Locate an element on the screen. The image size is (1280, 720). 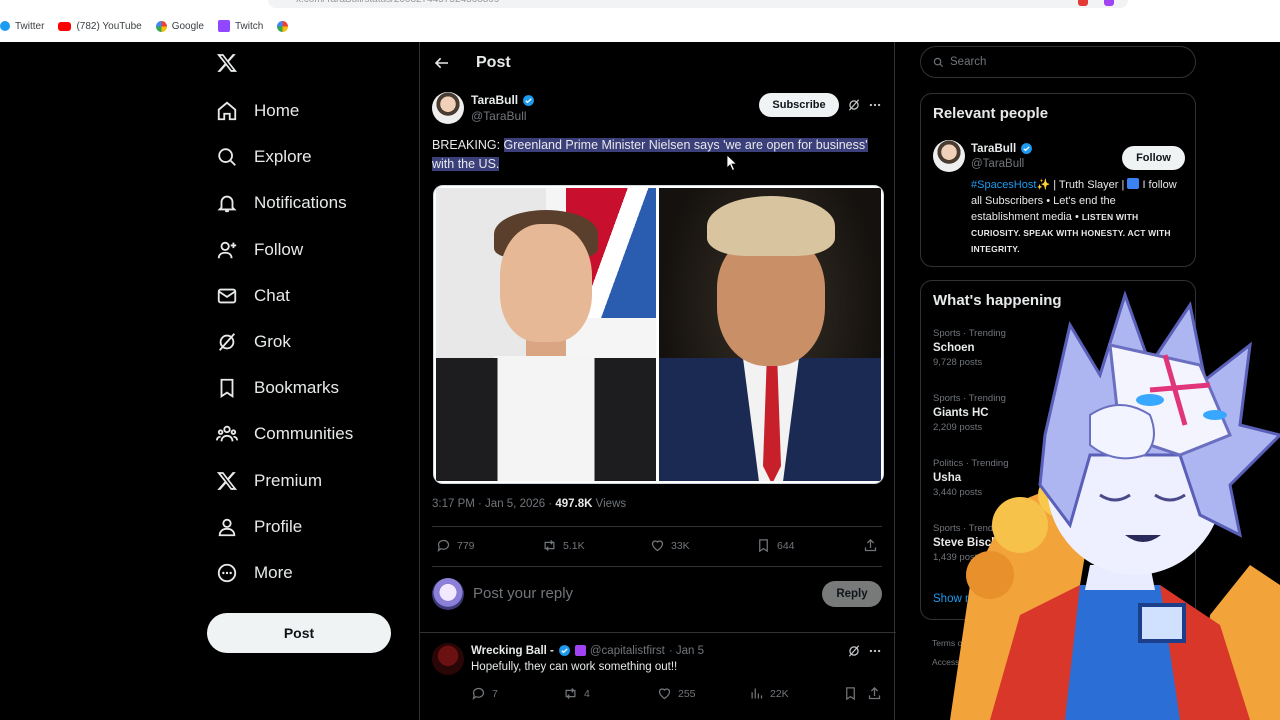
photo-left is located at coordinates (546, 334).